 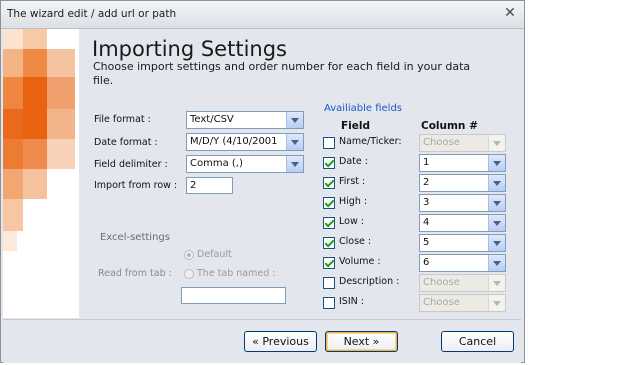 I want to click on tab-name-input, so click(x=233, y=295).